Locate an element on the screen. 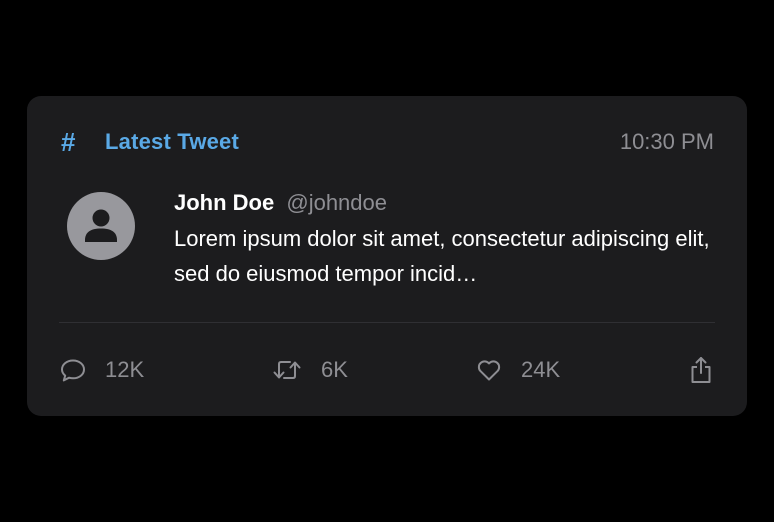 The width and height of the screenshot is (774, 522). person-icon is located at coordinates (101, 225).